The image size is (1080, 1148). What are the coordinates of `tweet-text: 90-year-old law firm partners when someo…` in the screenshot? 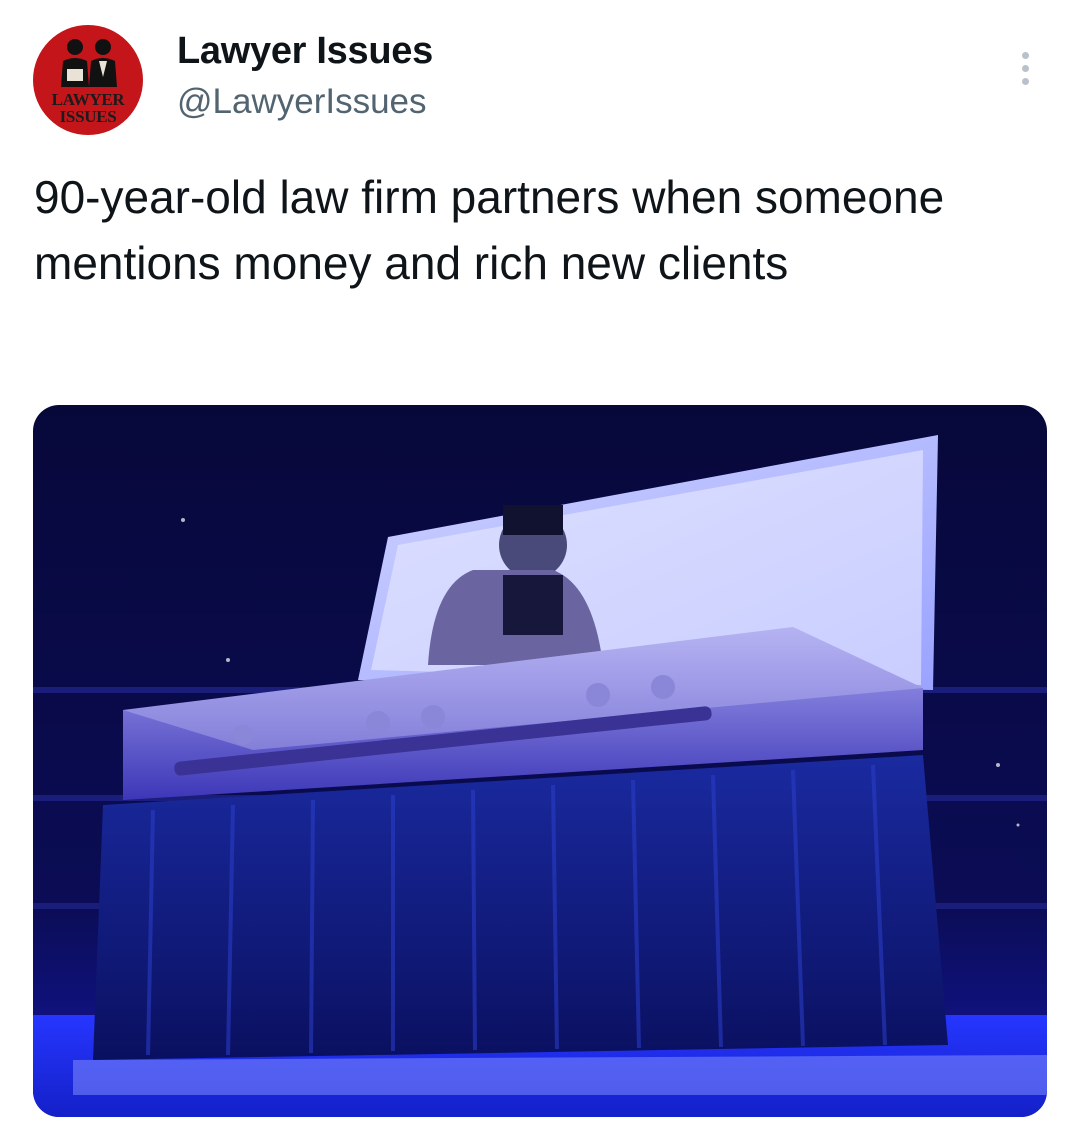 It's located at (489, 230).